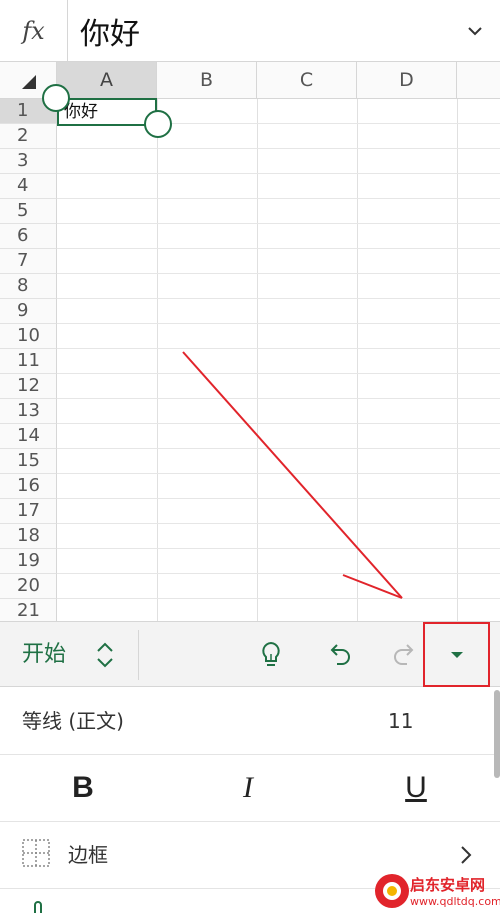 Image resolution: width=500 pixels, height=913 pixels. I want to click on row-header: 9, so click(28, 311).